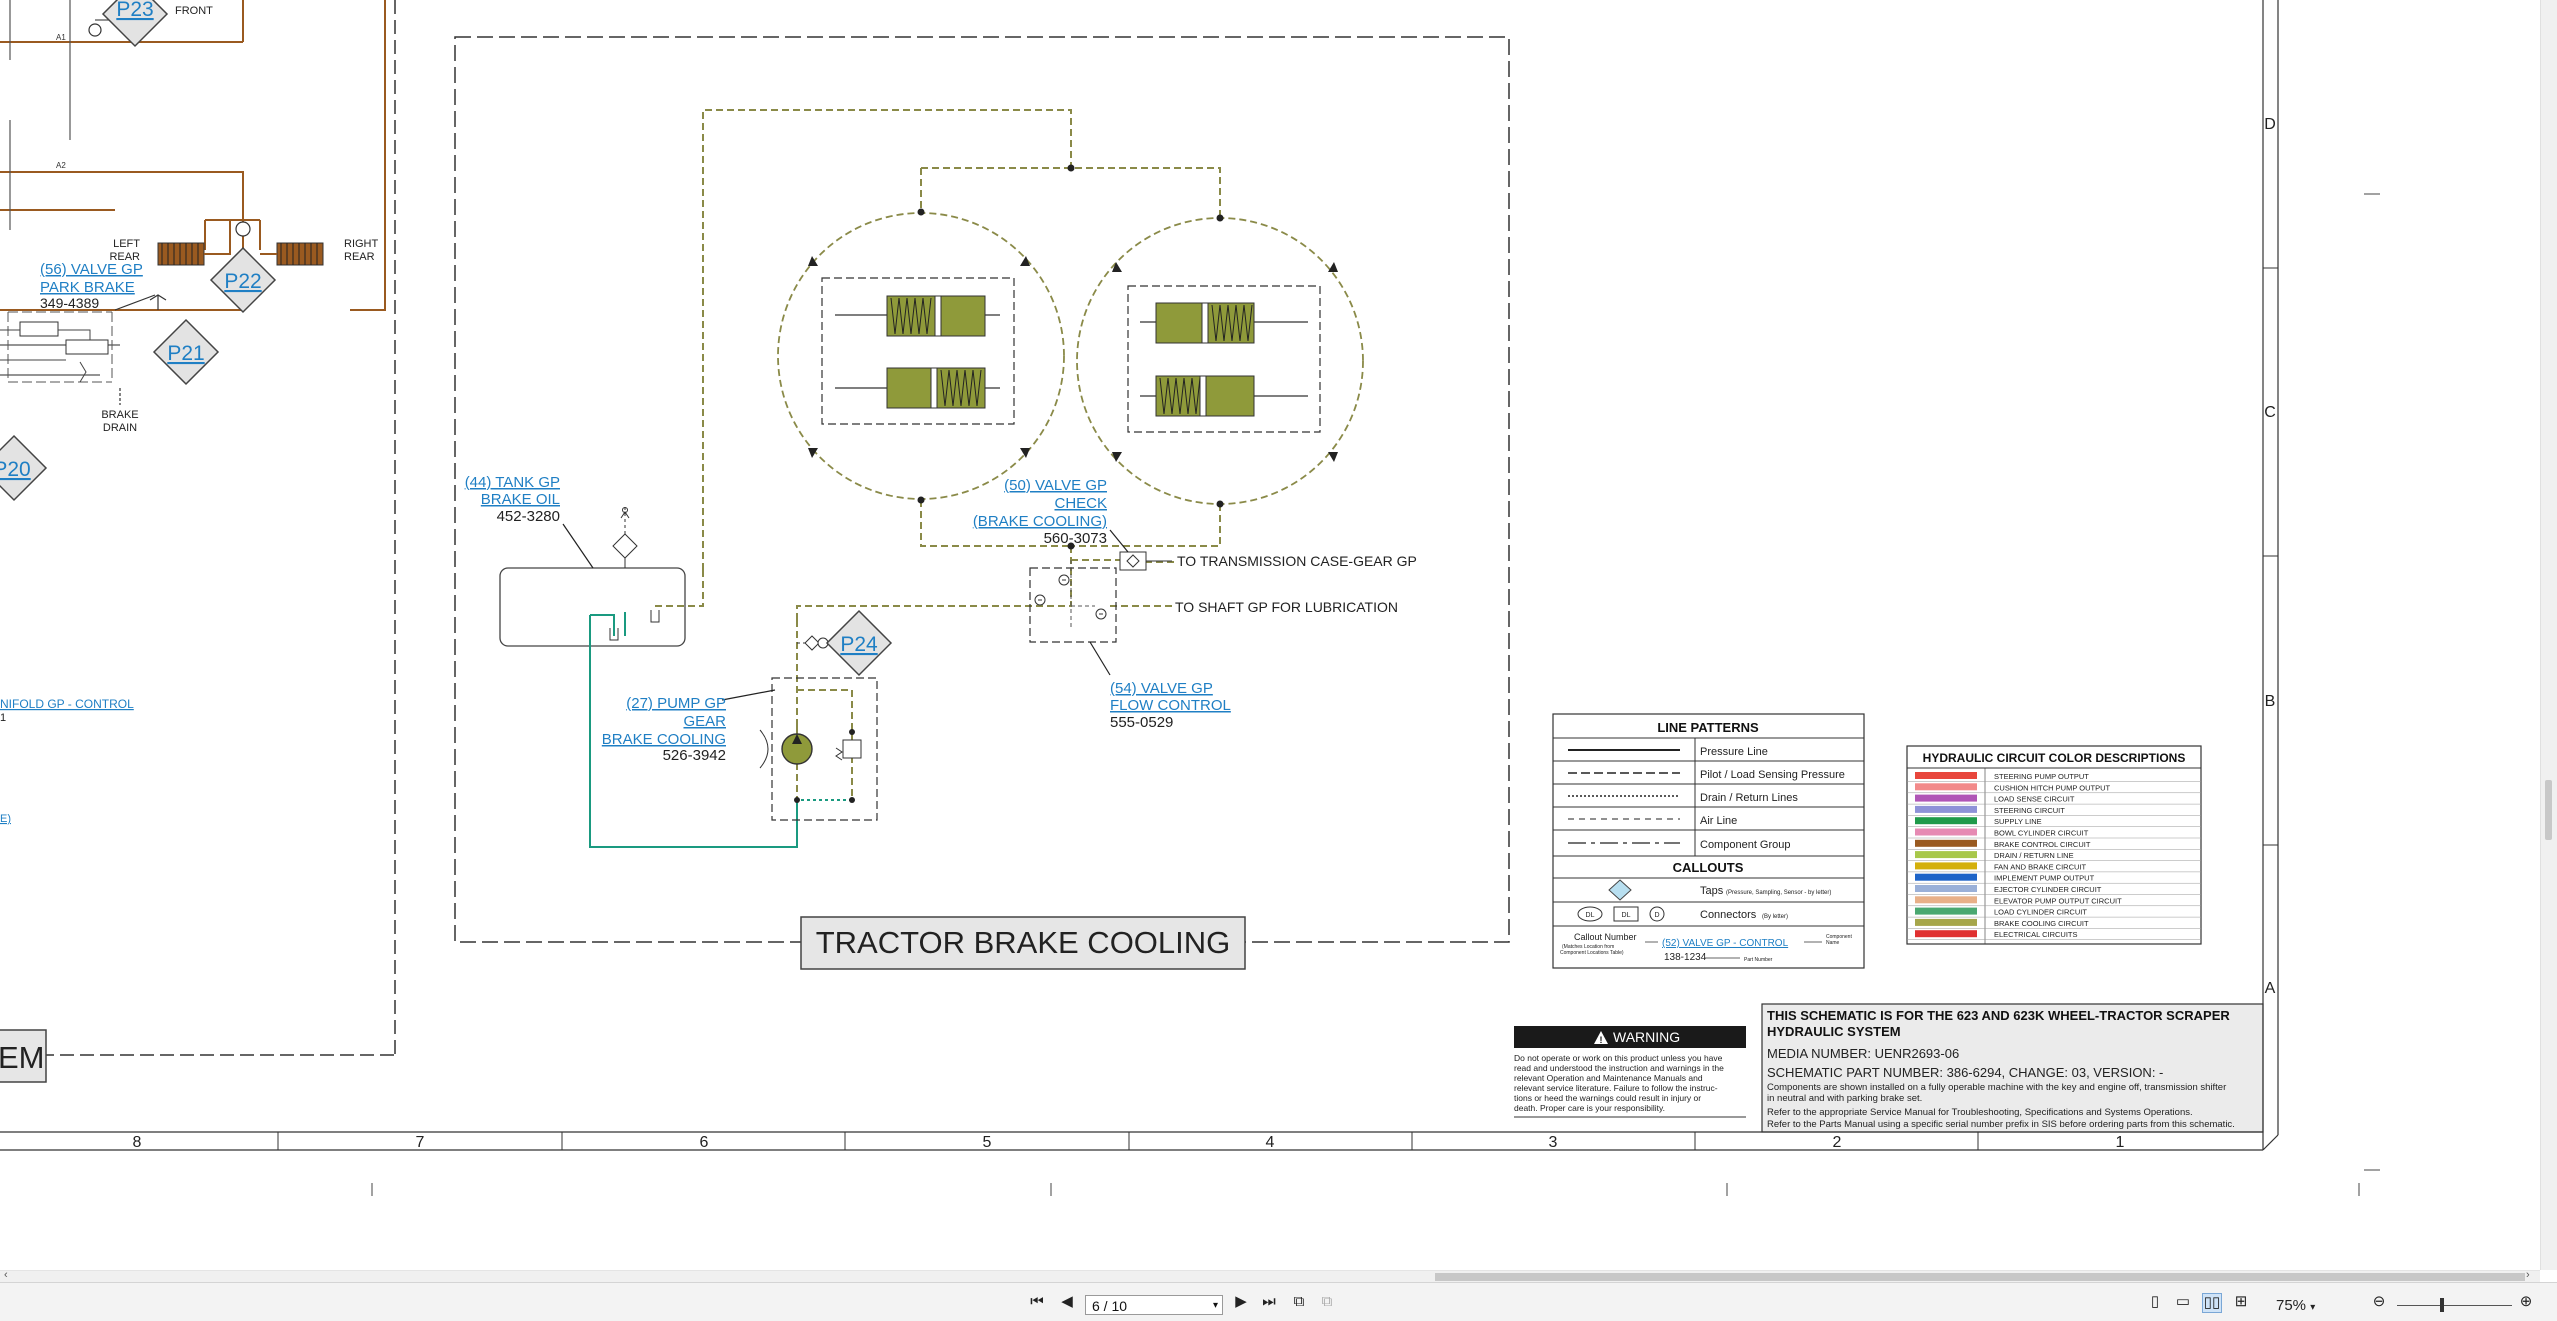  I want to click on vertical-scroll-thumb, so click(2548, 810).